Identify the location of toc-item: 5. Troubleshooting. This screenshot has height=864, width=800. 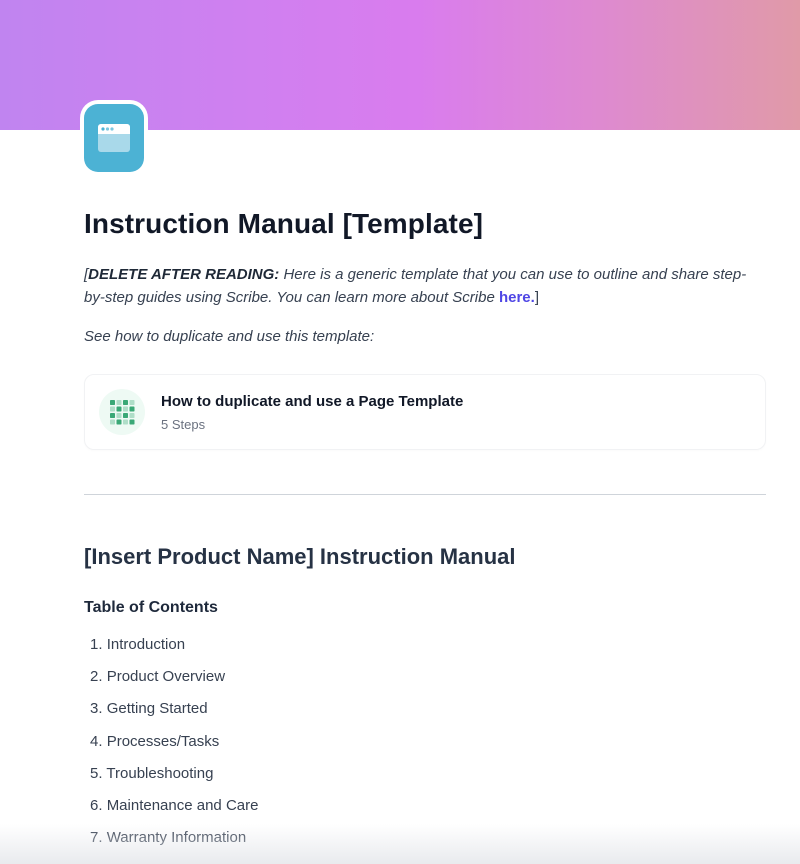
(174, 779).